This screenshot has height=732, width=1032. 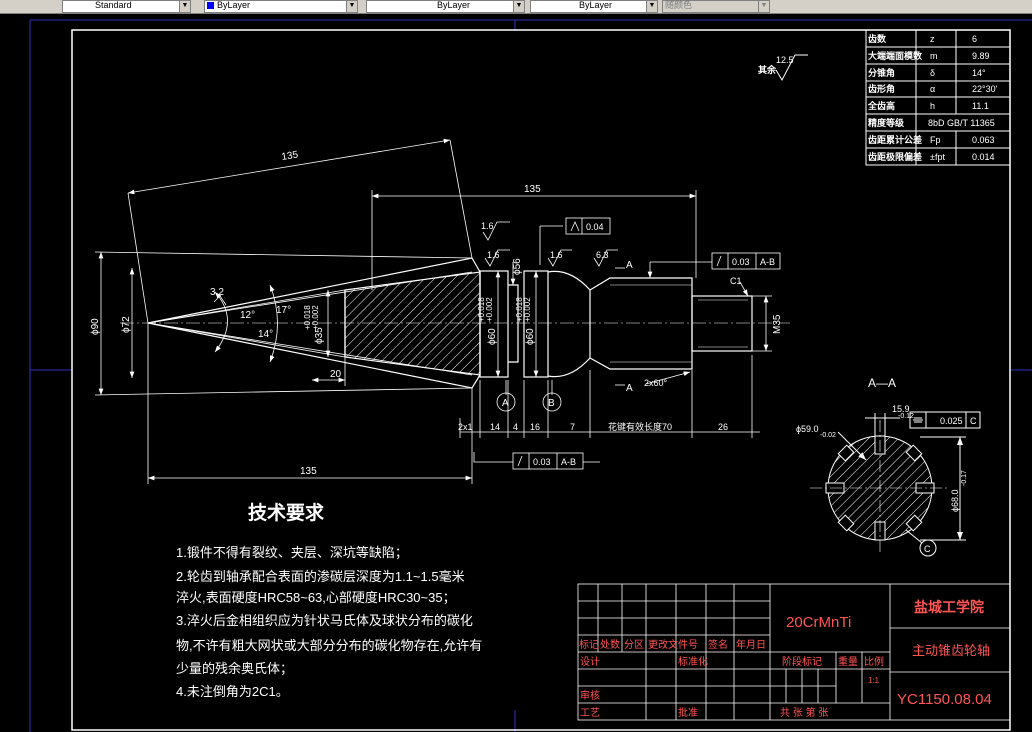 What do you see at coordinates (718, 644) in the screenshot?
I see `h-sign: 签名` at bounding box center [718, 644].